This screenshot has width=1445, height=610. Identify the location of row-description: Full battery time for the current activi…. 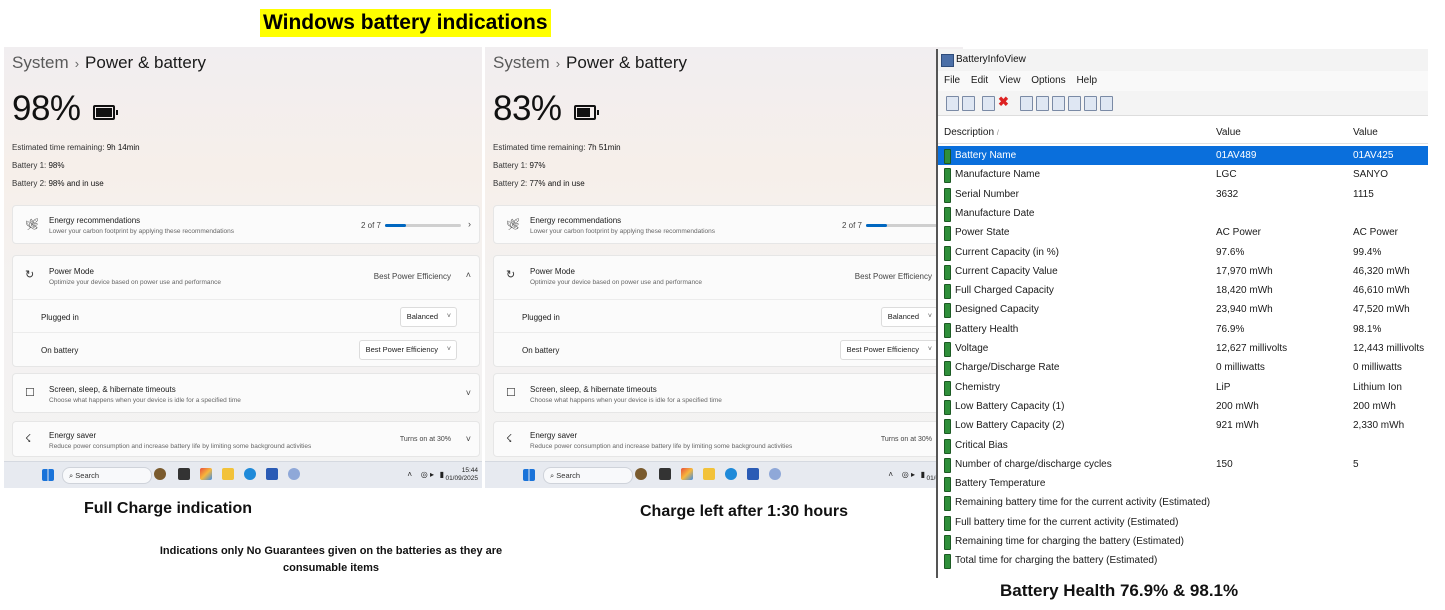
(1067, 522).